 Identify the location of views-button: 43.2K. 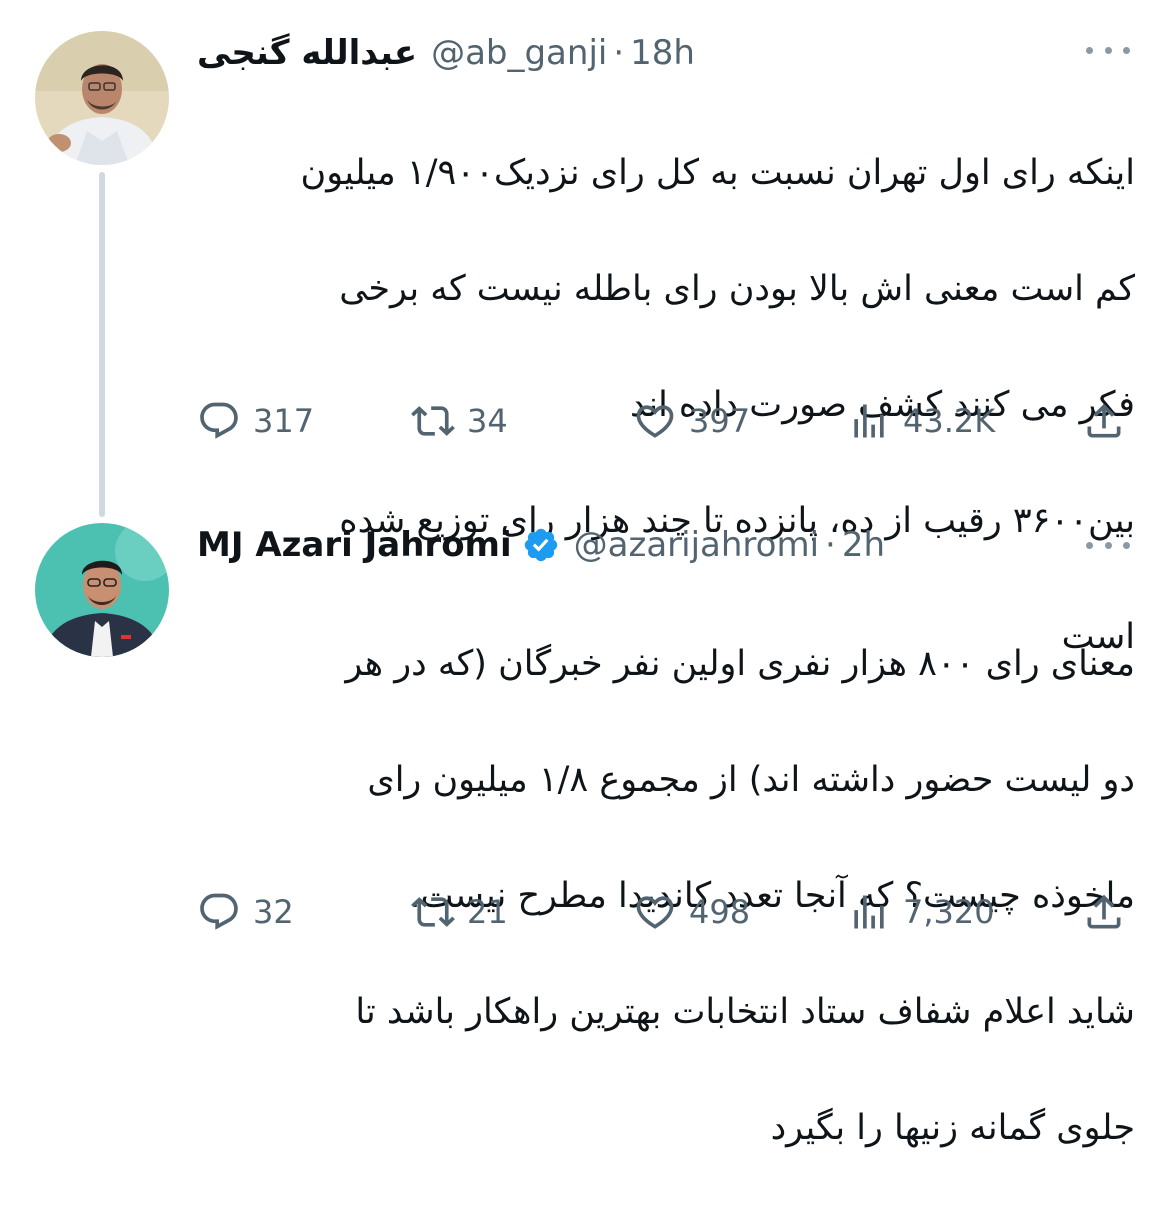
(921, 421).